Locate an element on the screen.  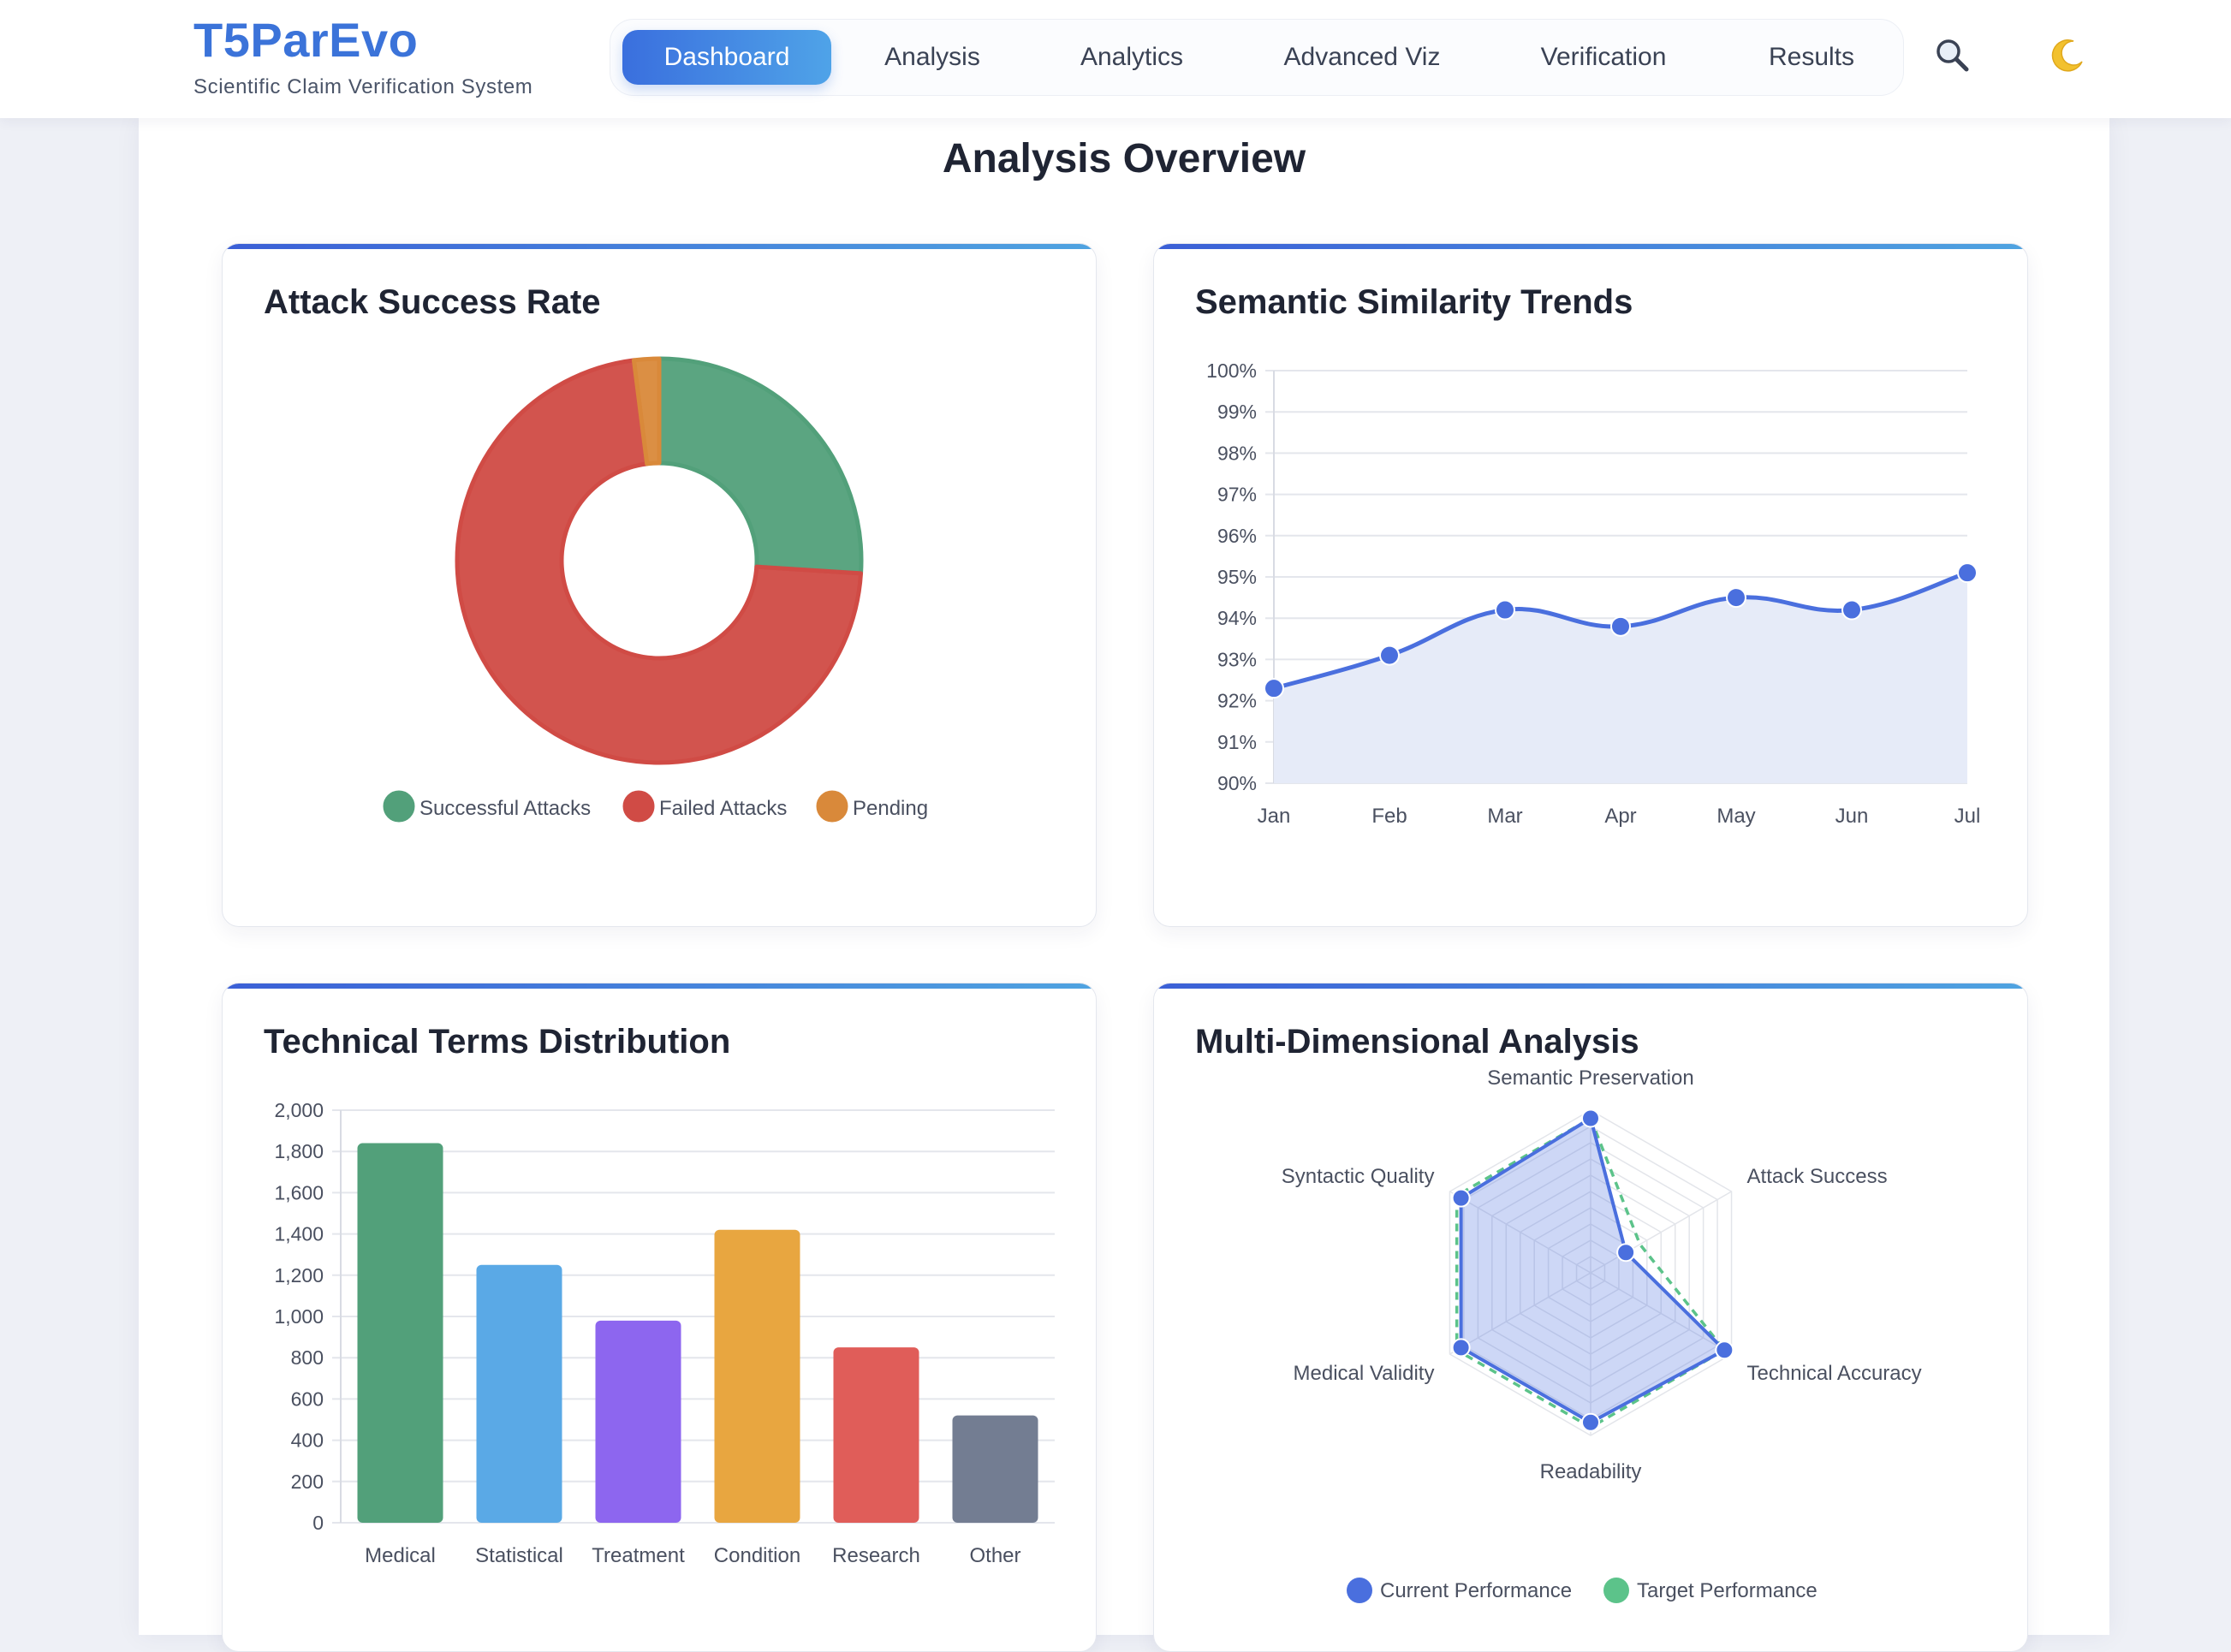
x-tick-label: Jan is located at coordinates (1274, 816).